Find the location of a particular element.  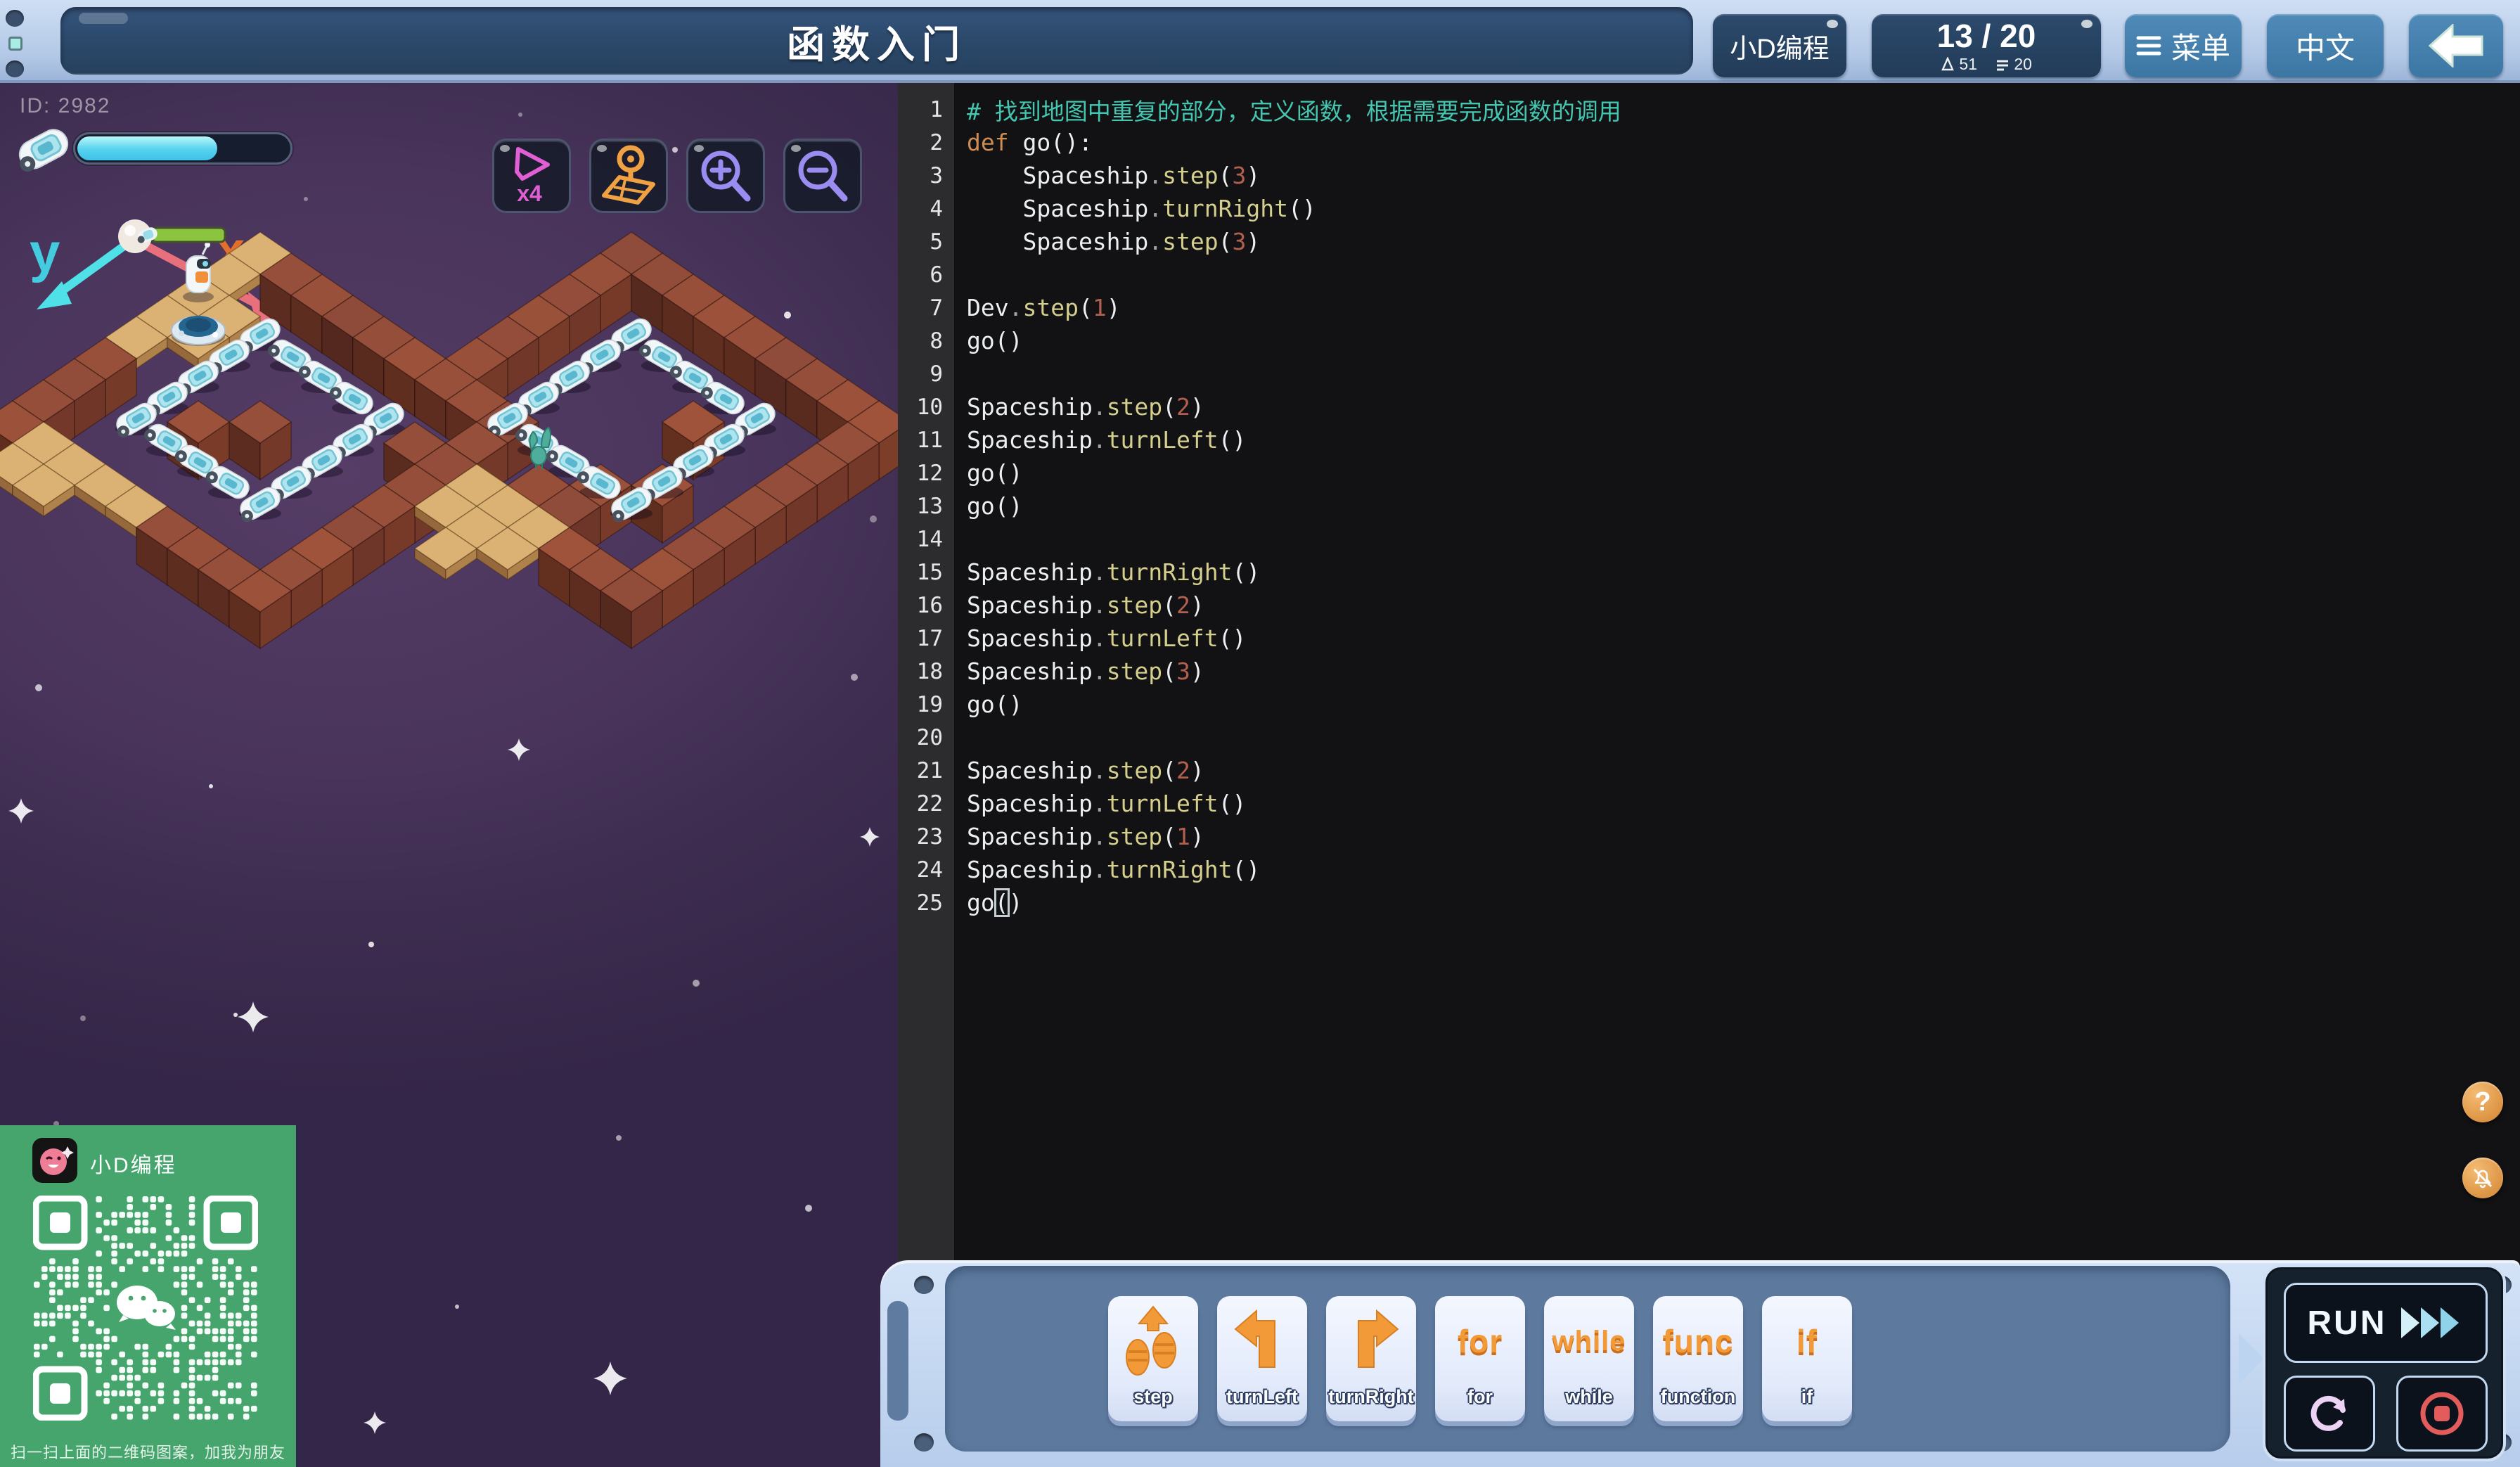

code-line-16: 16 Spaceship.step(2) is located at coordinates (1060, 605).